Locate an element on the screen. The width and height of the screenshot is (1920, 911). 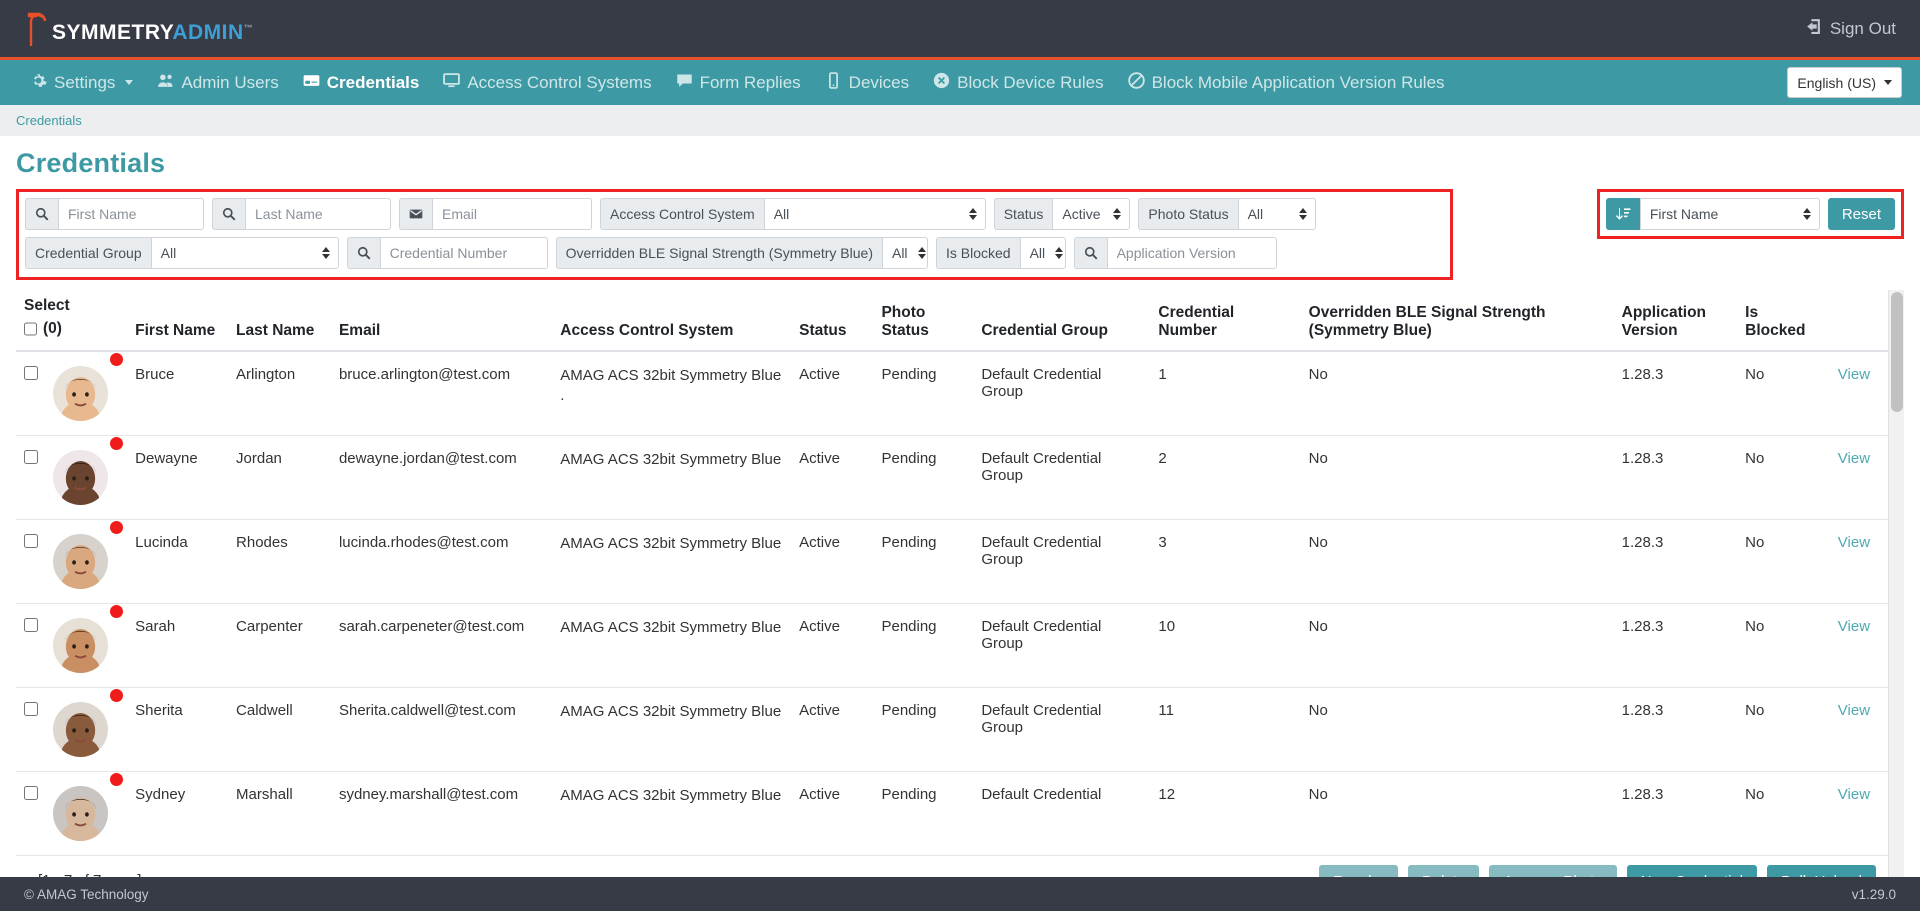
select-photo-status: All is located at coordinates (1276, 214).